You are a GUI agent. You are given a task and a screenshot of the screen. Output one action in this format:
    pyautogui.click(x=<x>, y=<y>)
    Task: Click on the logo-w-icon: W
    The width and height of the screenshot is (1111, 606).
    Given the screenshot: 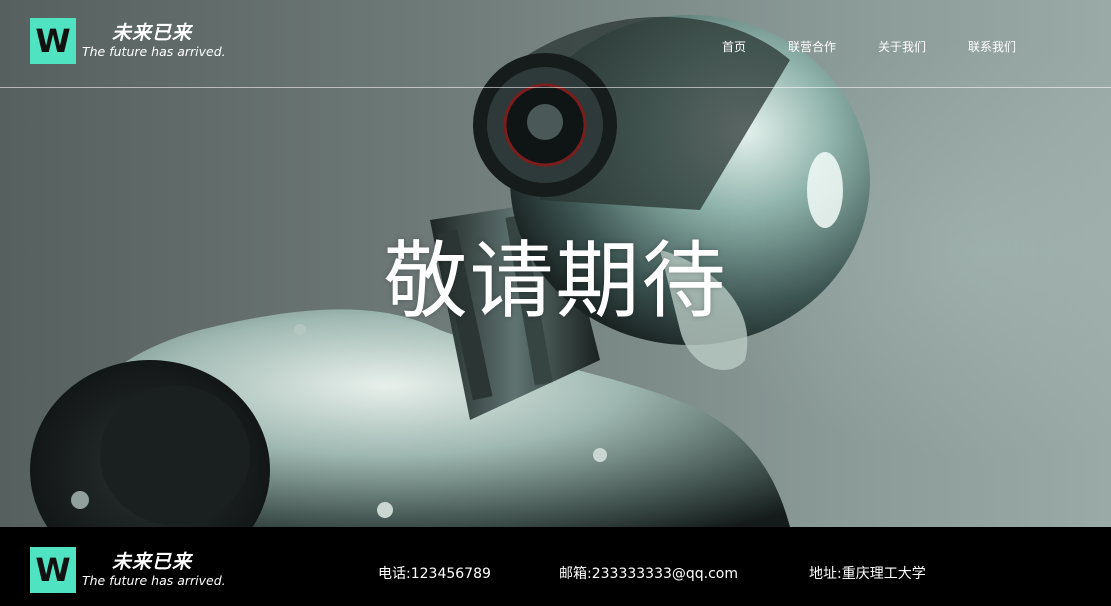 What is the action you would take?
    pyautogui.click(x=53, y=570)
    